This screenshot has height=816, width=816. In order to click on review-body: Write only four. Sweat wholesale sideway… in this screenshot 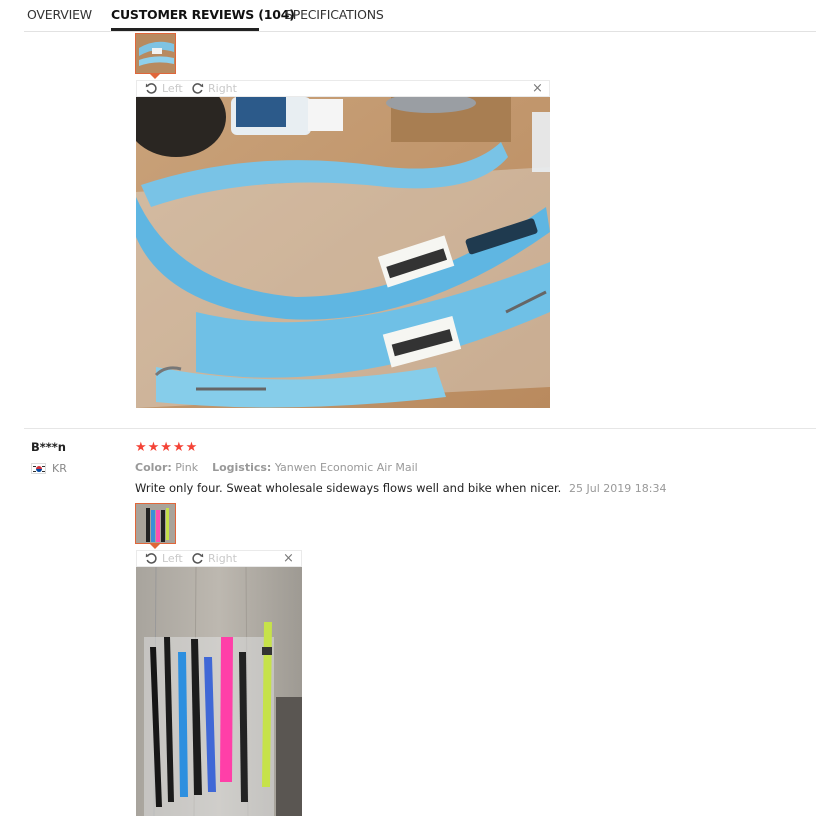, I will do `click(400, 488)`.